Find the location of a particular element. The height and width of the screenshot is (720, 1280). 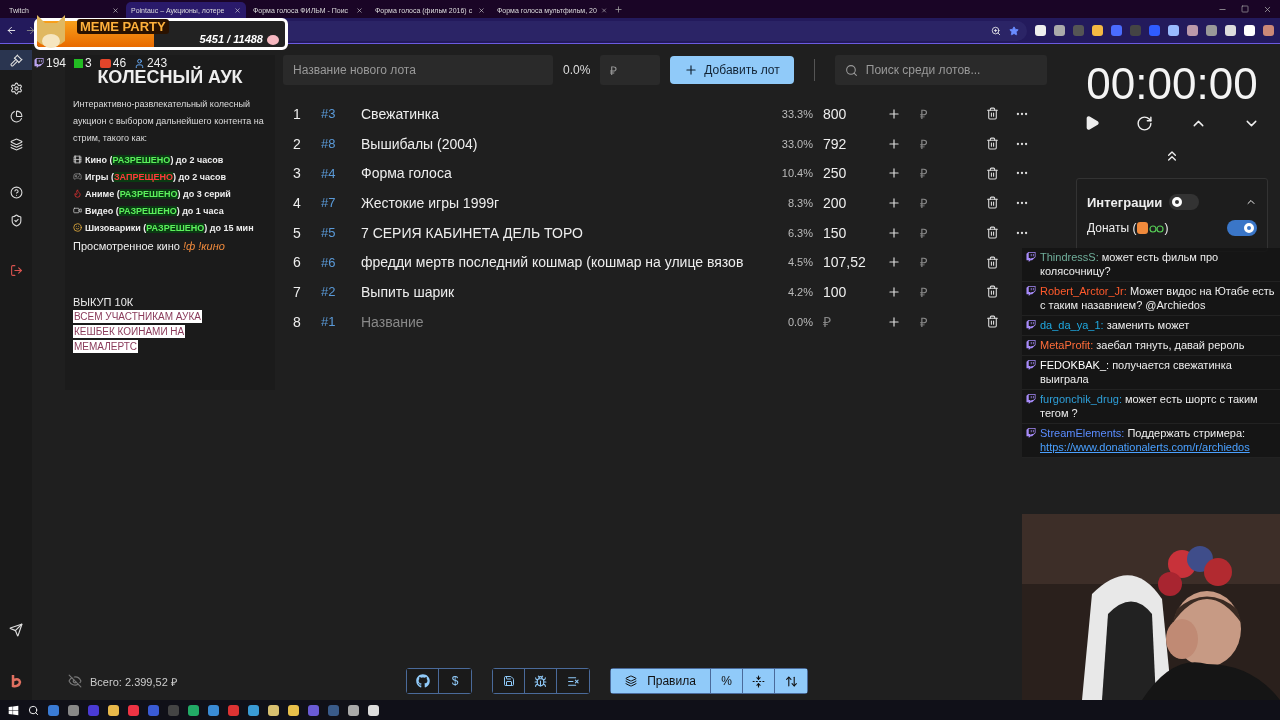

github-icon is located at coordinates (422, 681).